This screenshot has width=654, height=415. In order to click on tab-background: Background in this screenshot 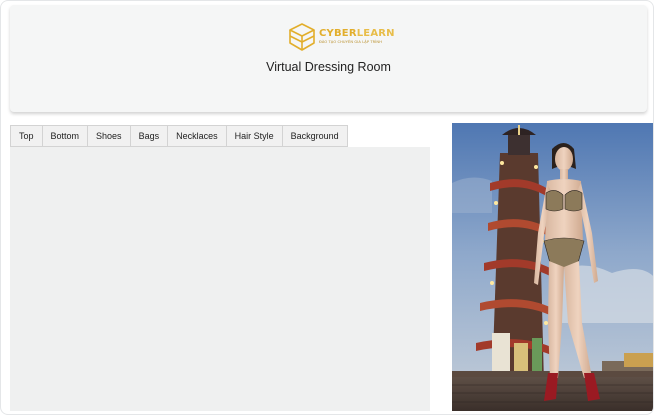, I will do `click(314, 136)`.